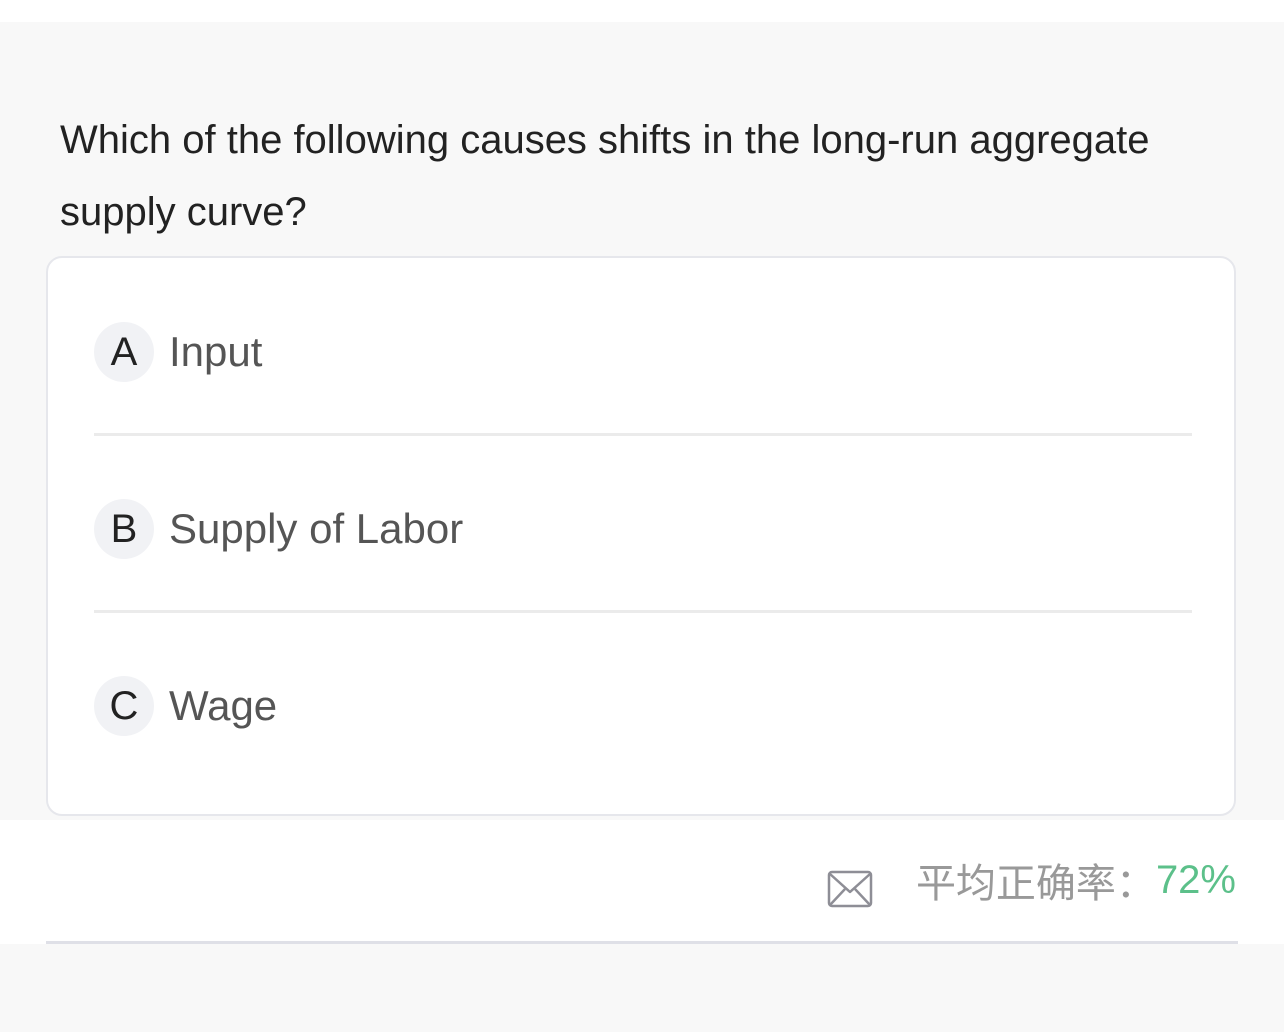 The height and width of the screenshot is (1032, 1284). Describe the element at coordinates (216, 351) in the screenshot. I see `option-label: Input` at that location.